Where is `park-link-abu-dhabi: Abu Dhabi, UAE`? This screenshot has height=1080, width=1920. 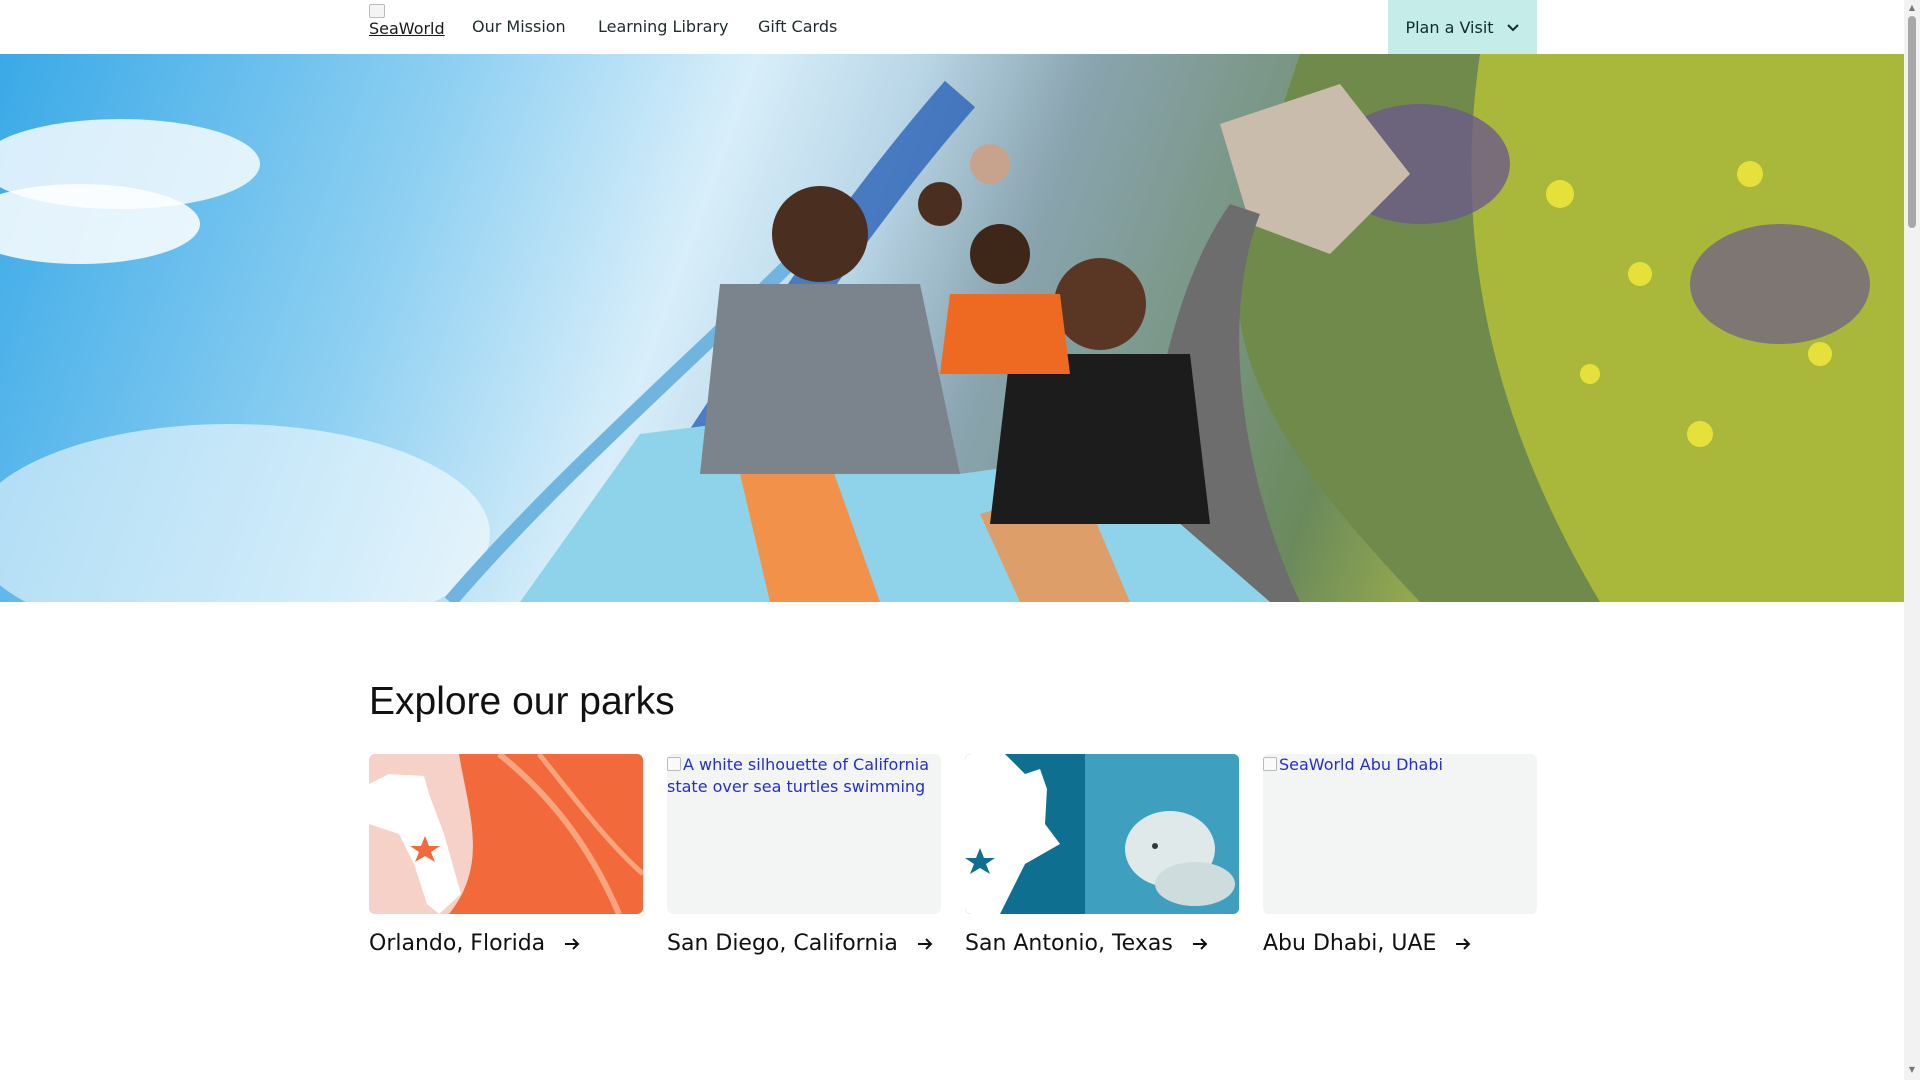
park-link-abu-dhabi: Abu Dhabi, UAE is located at coordinates (1367, 943).